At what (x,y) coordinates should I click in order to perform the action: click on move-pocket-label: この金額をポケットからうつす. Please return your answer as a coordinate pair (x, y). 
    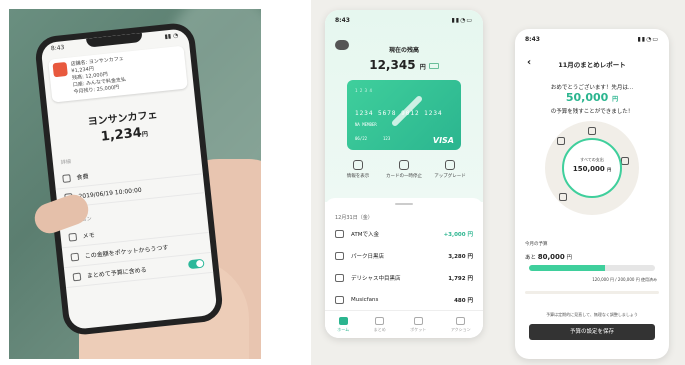
    Looking at the image, I should click on (126, 252).